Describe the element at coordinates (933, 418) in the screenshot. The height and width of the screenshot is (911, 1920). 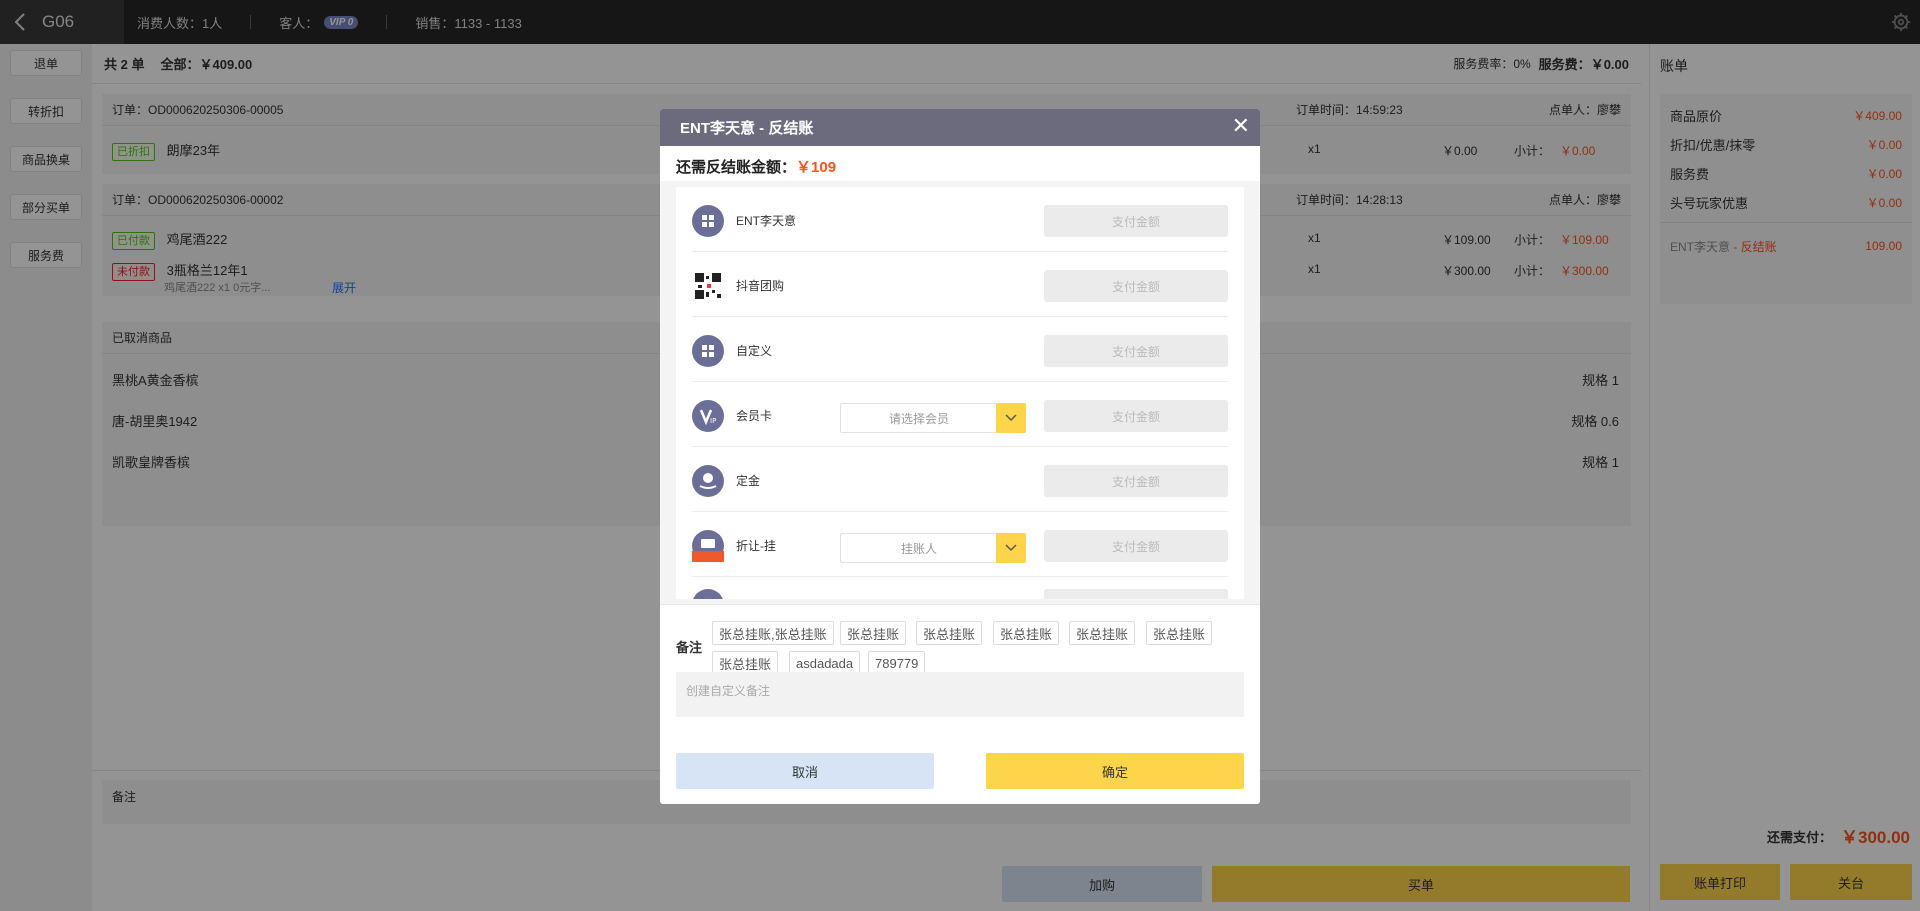
I see `member-select: 请选择会员` at that location.